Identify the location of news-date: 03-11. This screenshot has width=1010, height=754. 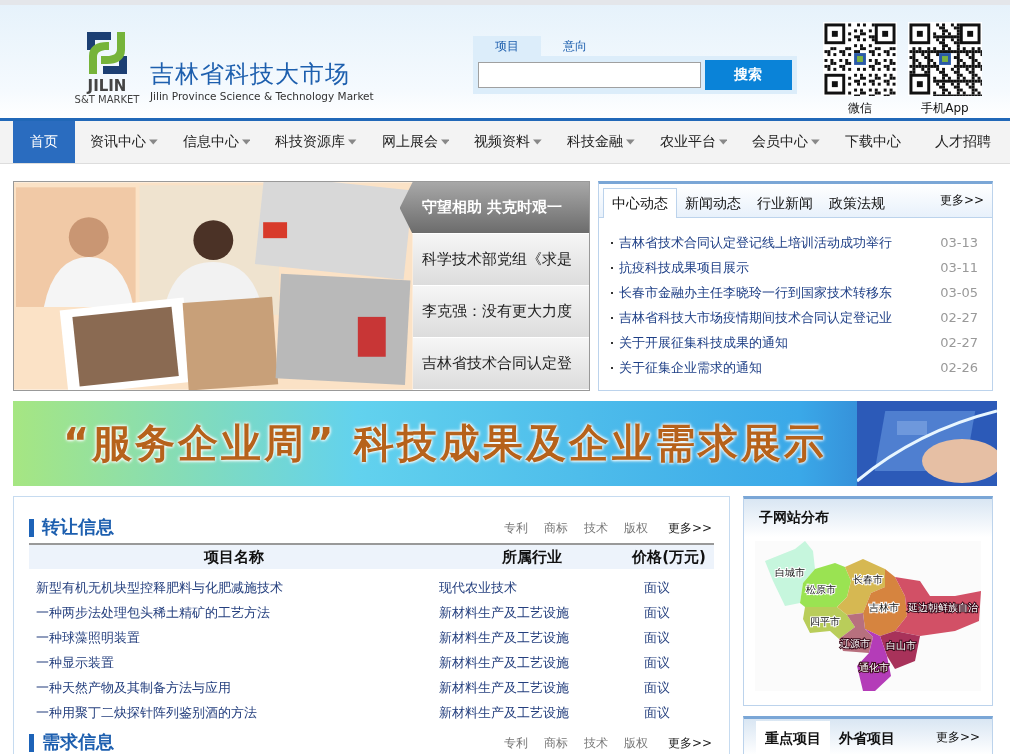
(959, 267).